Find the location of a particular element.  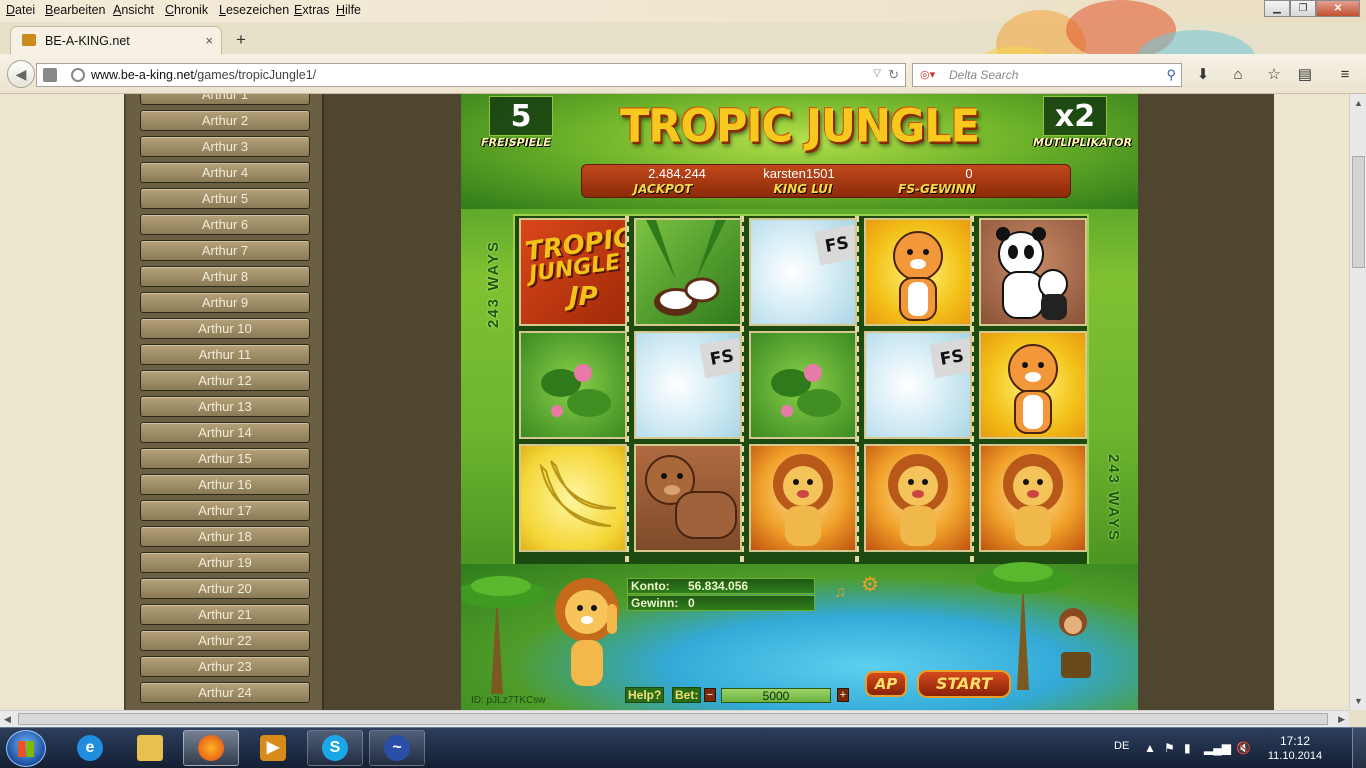

show-desktop-button is located at coordinates (1359, 748).